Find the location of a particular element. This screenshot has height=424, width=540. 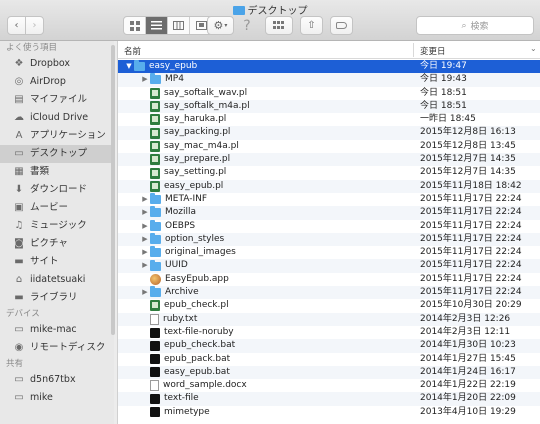

search-input: ⌕ 検索 is located at coordinates (475, 25).